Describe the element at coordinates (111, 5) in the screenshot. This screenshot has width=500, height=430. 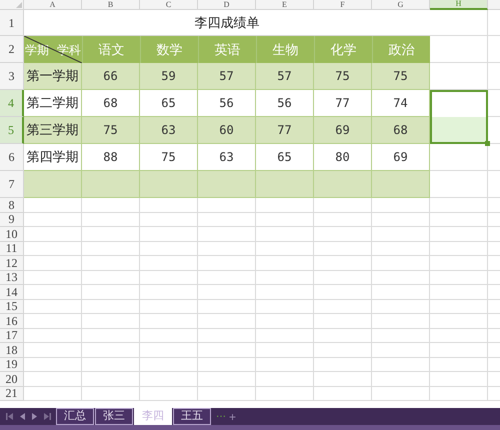
I see `column-header: B` at that location.